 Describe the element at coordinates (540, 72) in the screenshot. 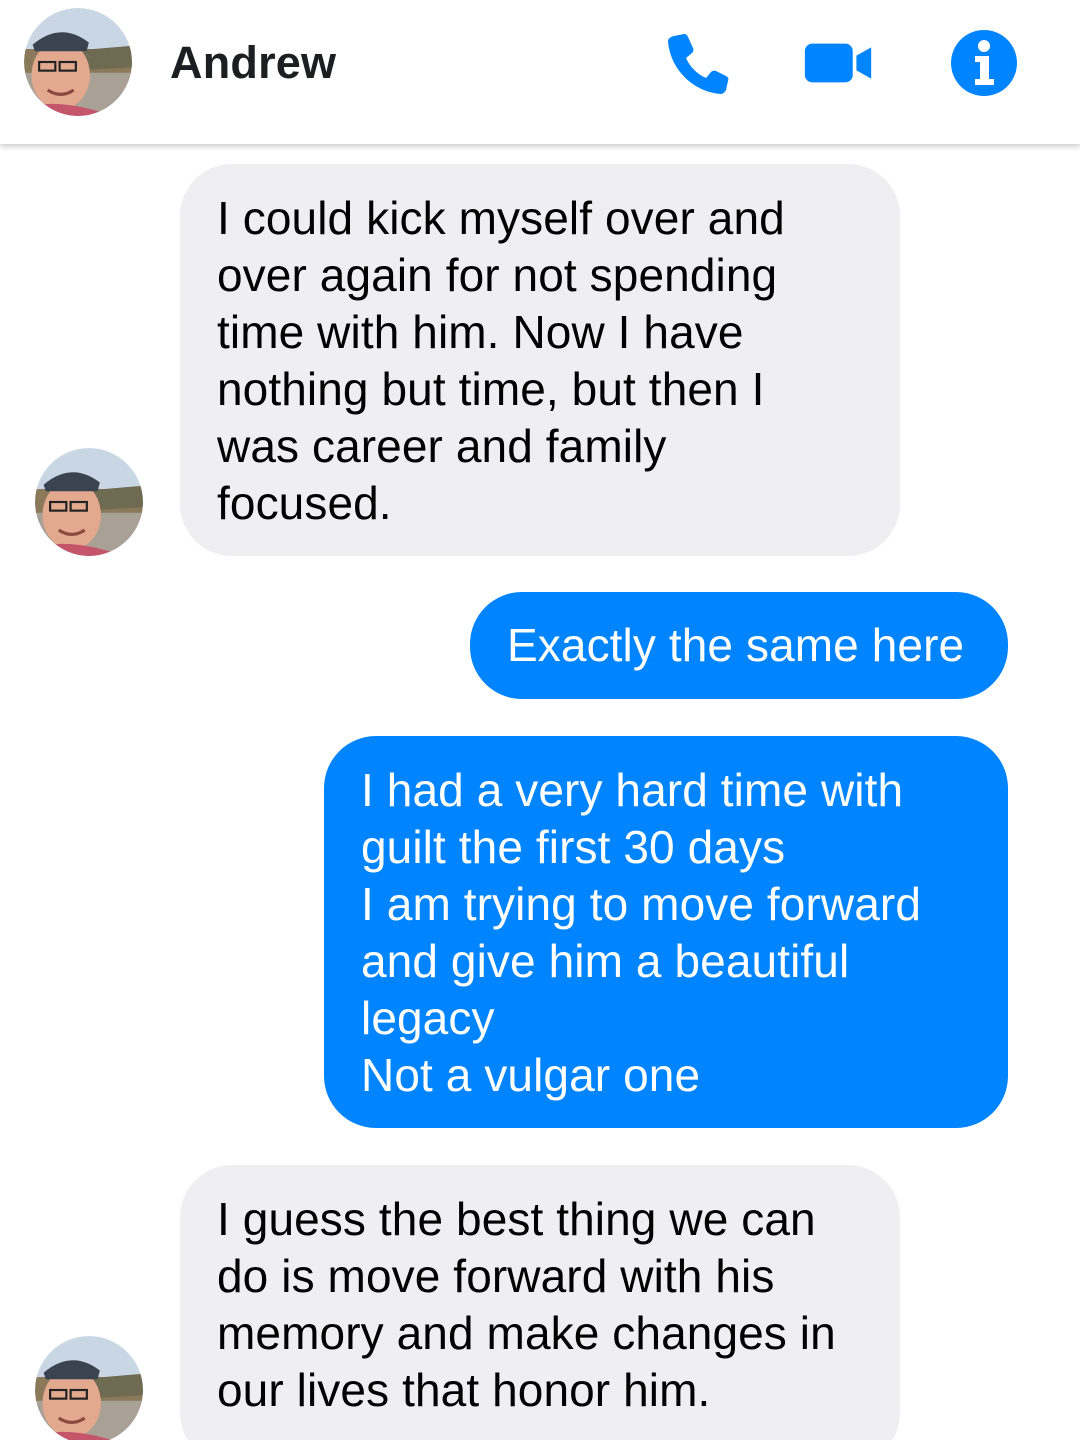

I see `conversation-header: Andrew` at that location.